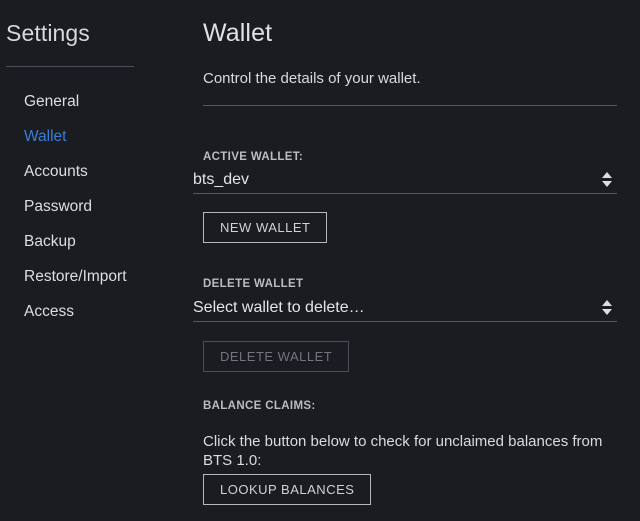 This screenshot has height=521, width=640. I want to click on new-wallet-button: NEW WALLET, so click(265, 227).